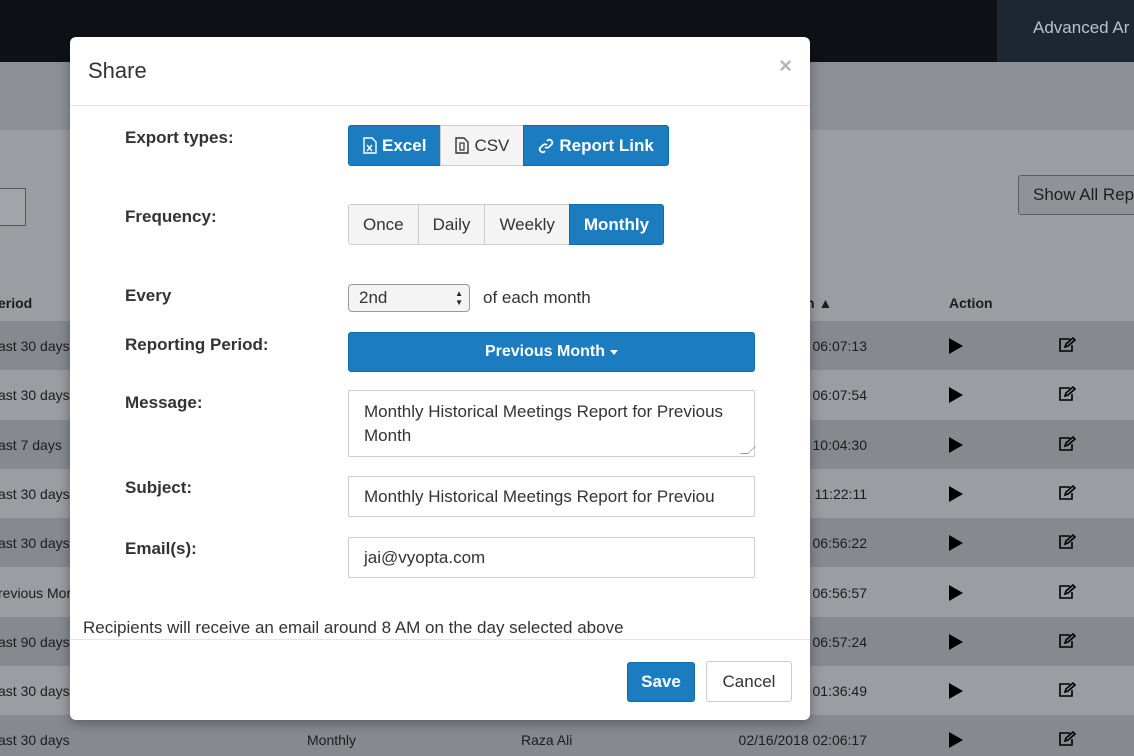 The height and width of the screenshot is (756, 1134). Describe the element at coordinates (440, 679) in the screenshot. I see `modal-footer: Save Cancel` at that location.